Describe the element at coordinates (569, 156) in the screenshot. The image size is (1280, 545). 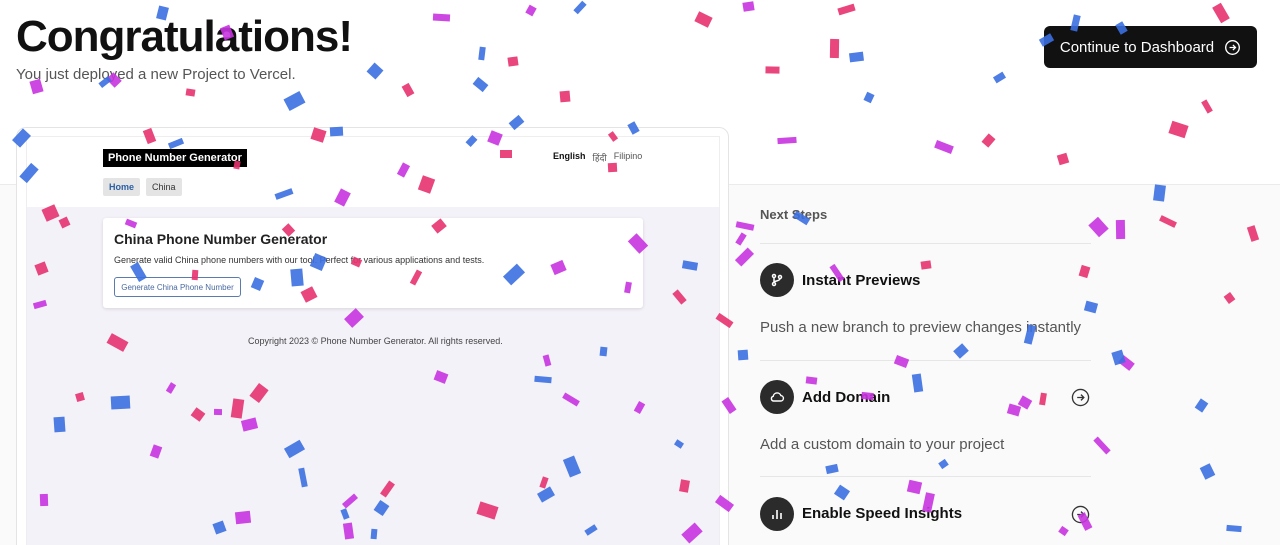
I see `preview-lang-english: English` at that location.